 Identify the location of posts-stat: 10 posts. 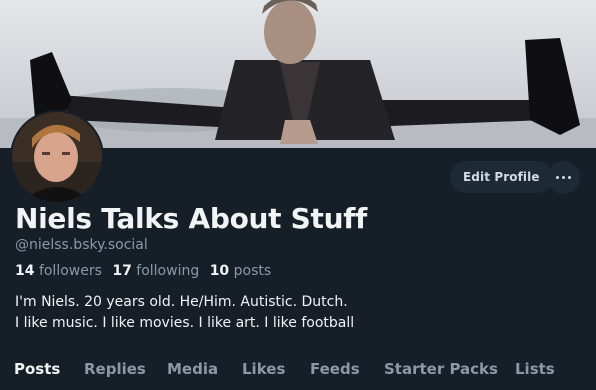
(240, 271).